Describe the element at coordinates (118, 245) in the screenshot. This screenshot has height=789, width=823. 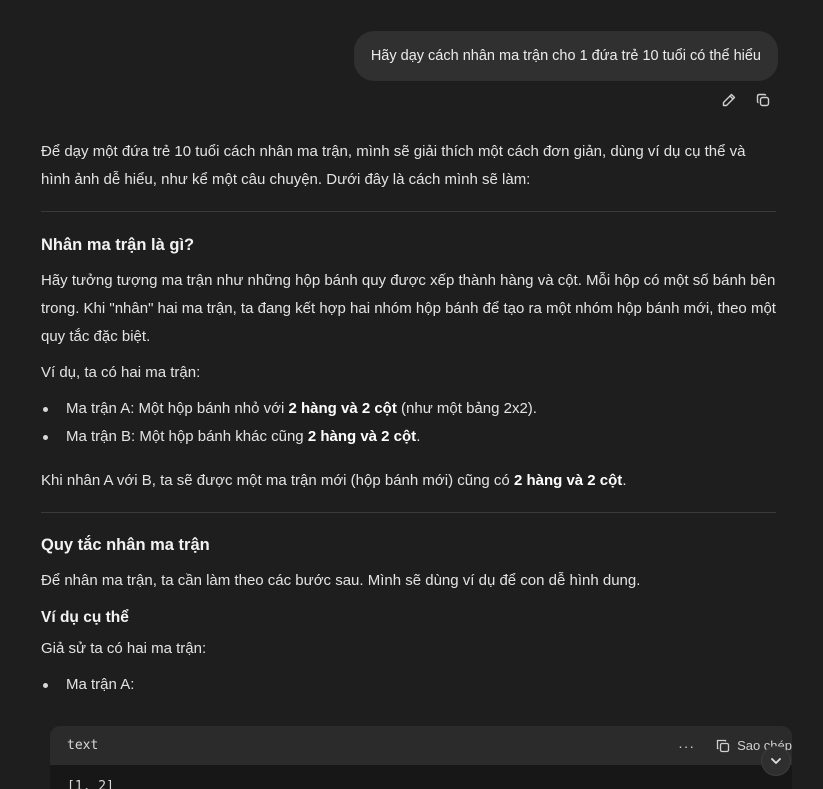
I see `section-heading-what-is: Nhân ma trận là gì?` at that location.